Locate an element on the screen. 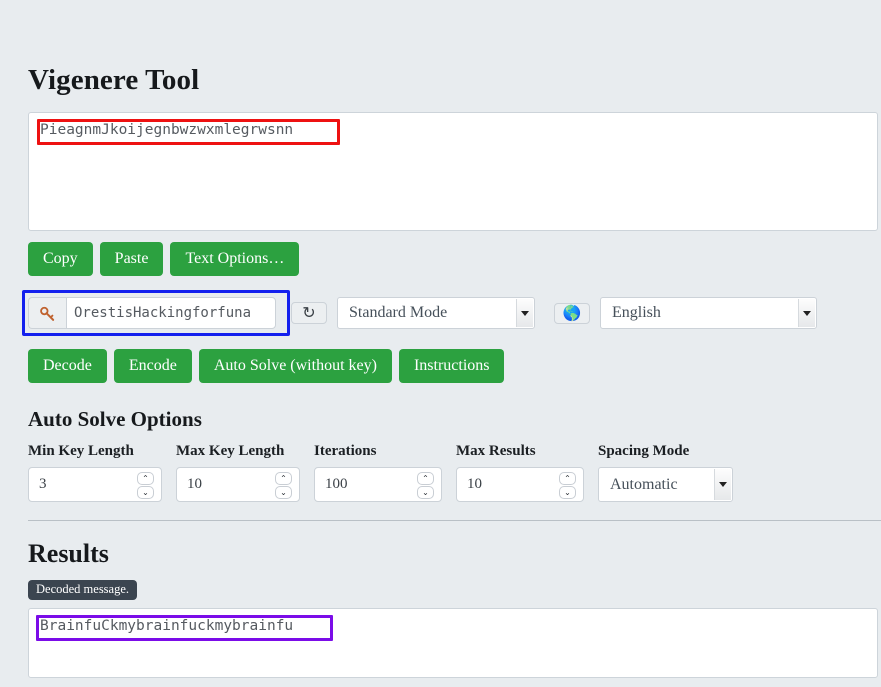 This screenshot has width=881, height=687. section-divider is located at coordinates (454, 520).